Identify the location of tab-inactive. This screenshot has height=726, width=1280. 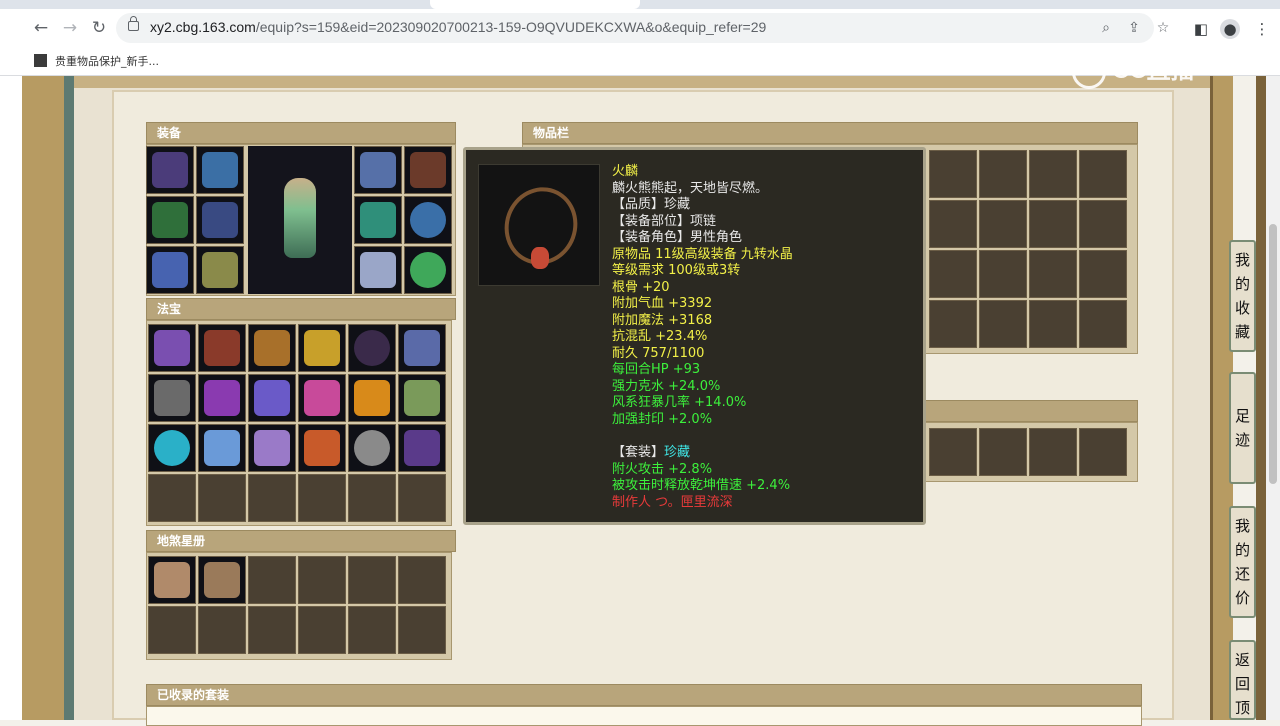
(210, 4).